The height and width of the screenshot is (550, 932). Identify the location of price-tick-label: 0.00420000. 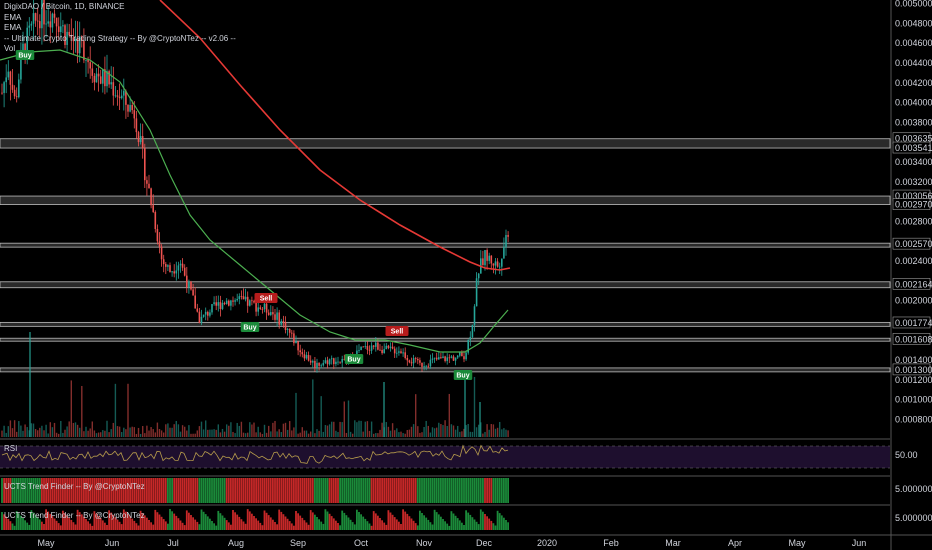
(913, 83).